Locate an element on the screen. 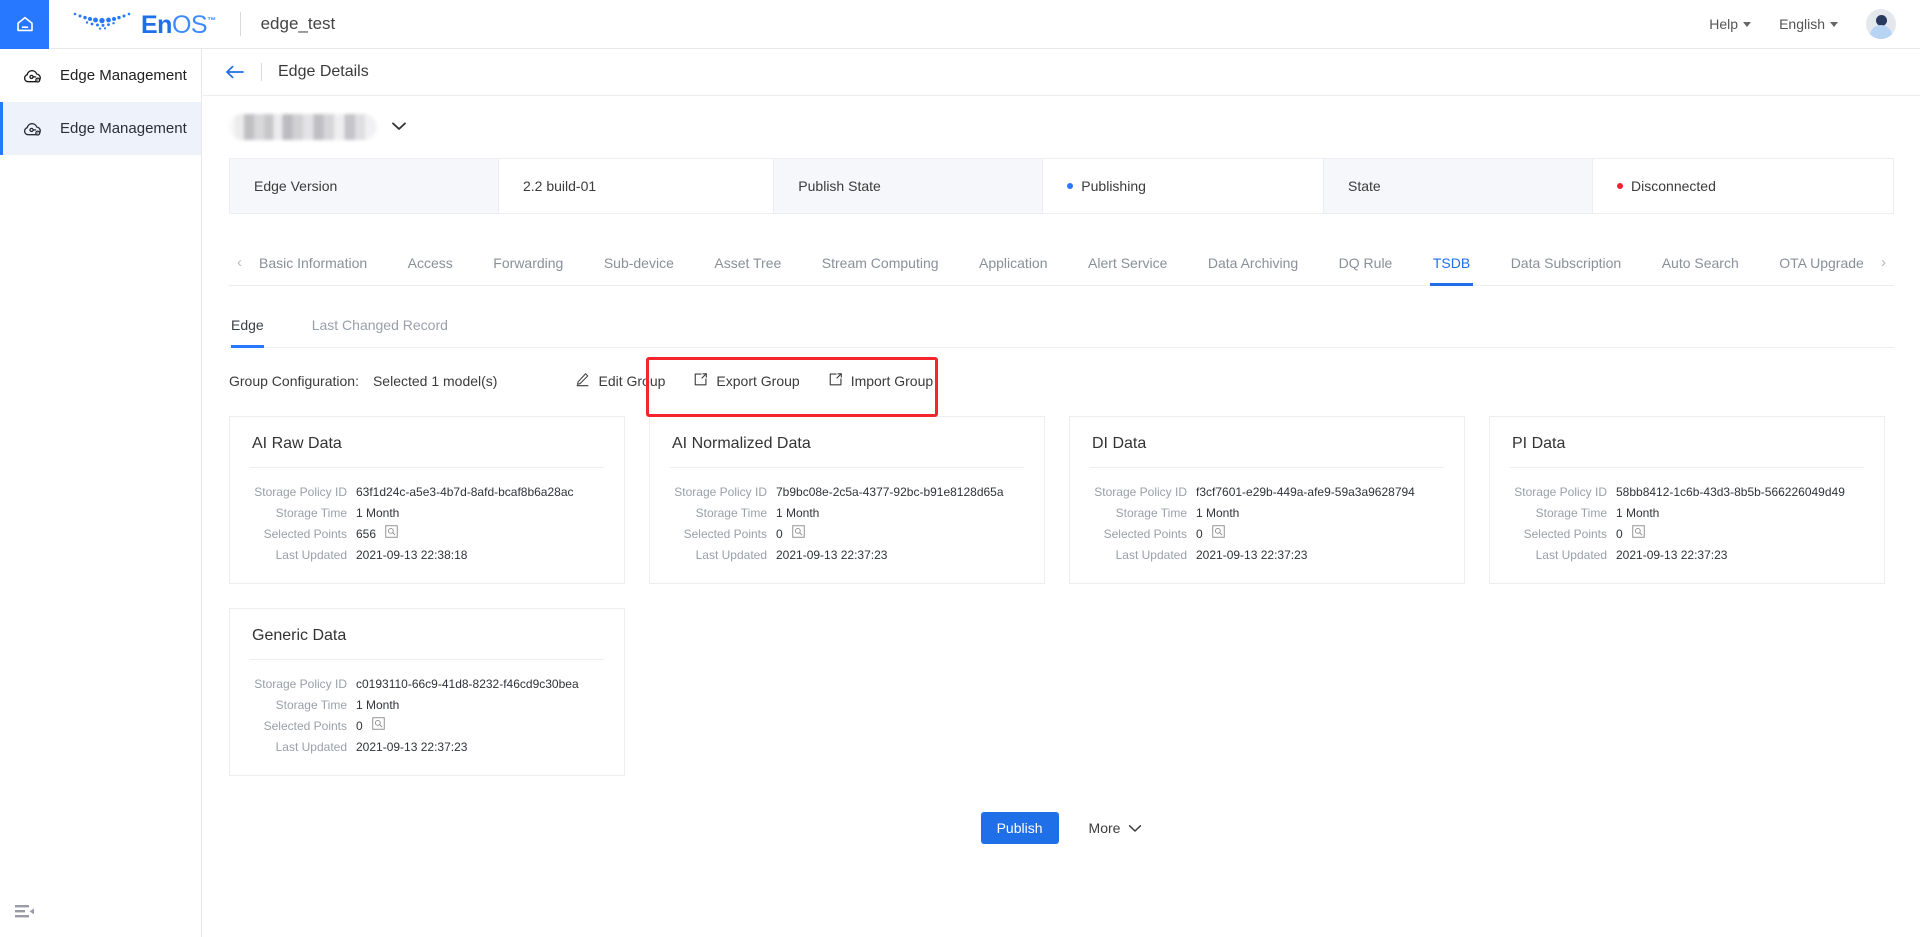 Image resolution: width=1920 pixels, height=937 pixels. tab-auto-search: Auto Search is located at coordinates (1700, 262).